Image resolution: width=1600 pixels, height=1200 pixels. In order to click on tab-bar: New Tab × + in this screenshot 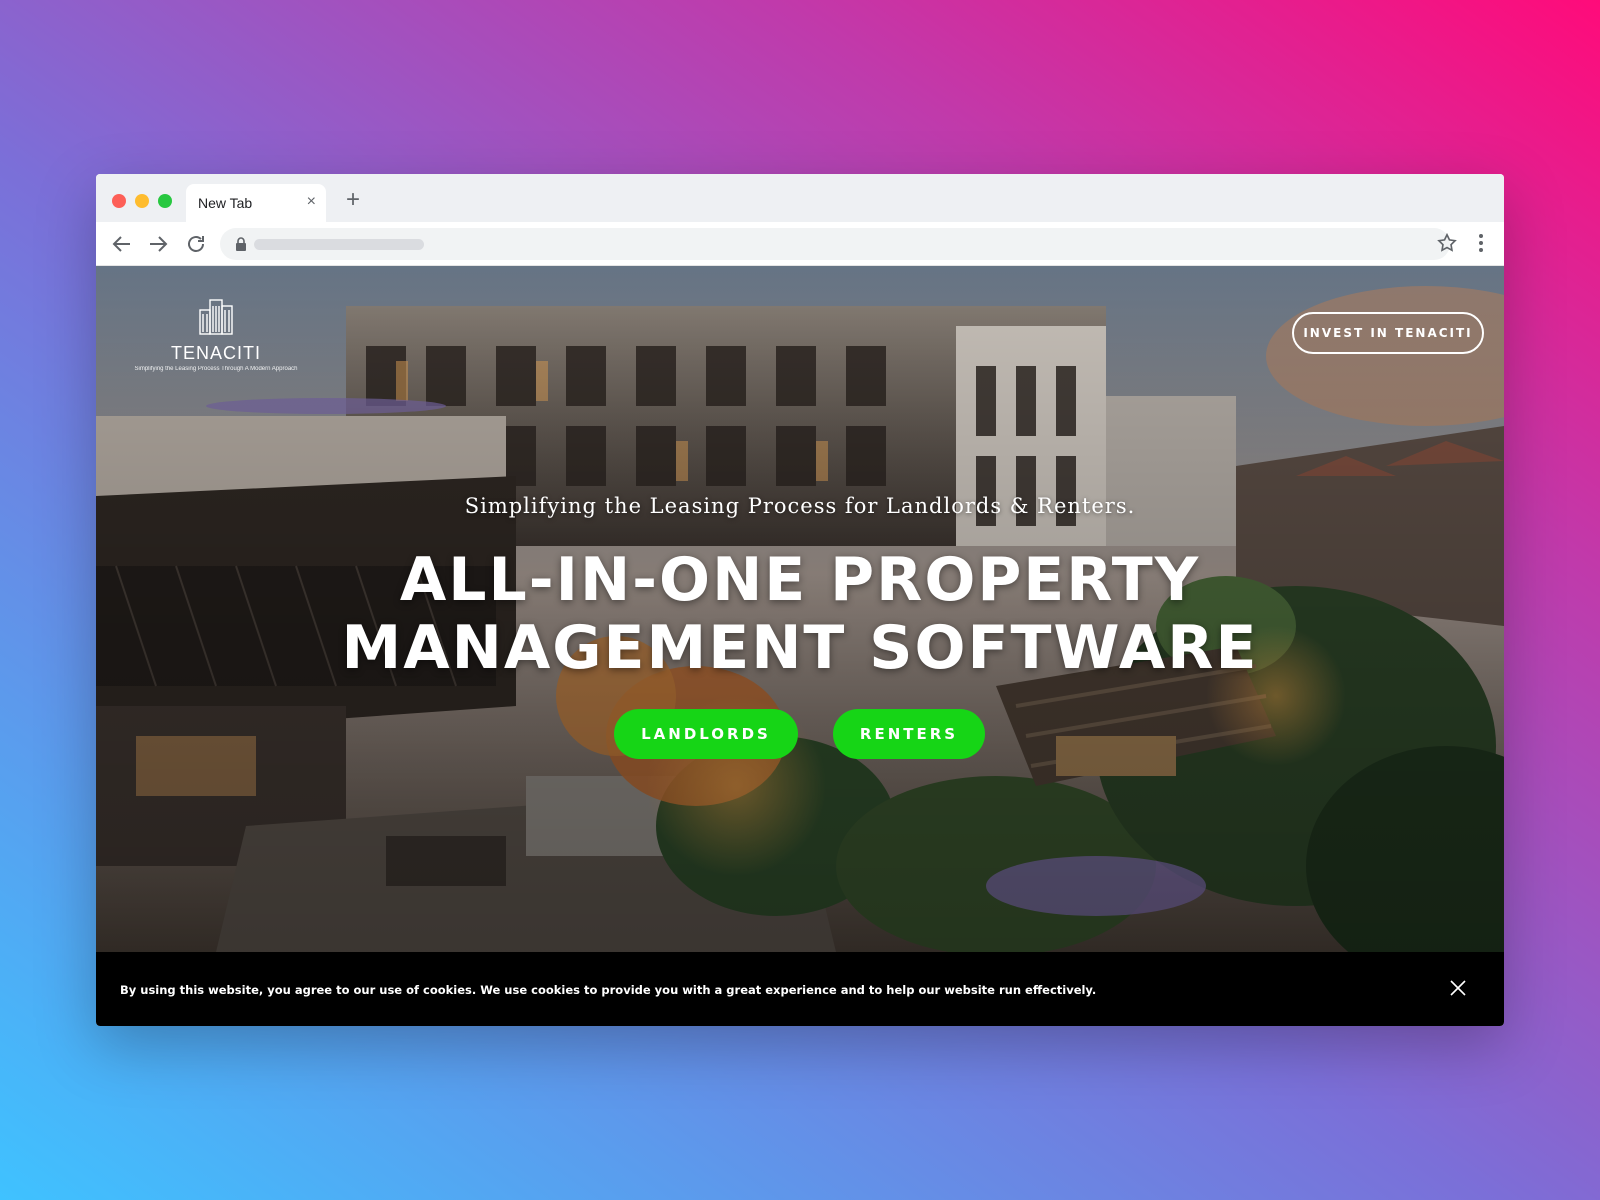, I will do `click(800, 198)`.